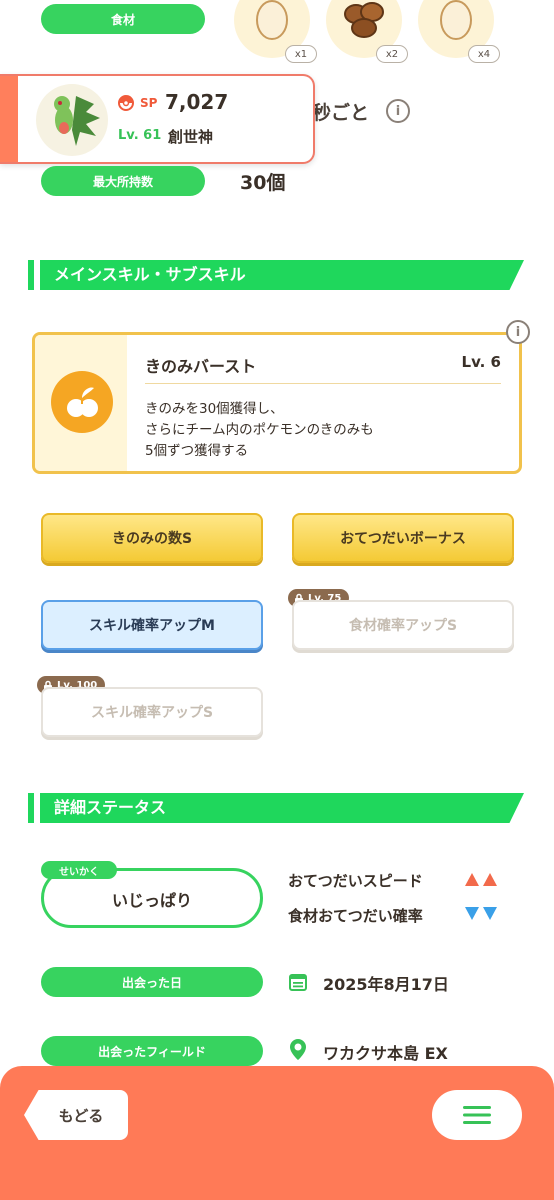 This screenshot has width=554, height=1200. What do you see at coordinates (123, 181) in the screenshot?
I see `max-carry-label: 最大所持数` at bounding box center [123, 181].